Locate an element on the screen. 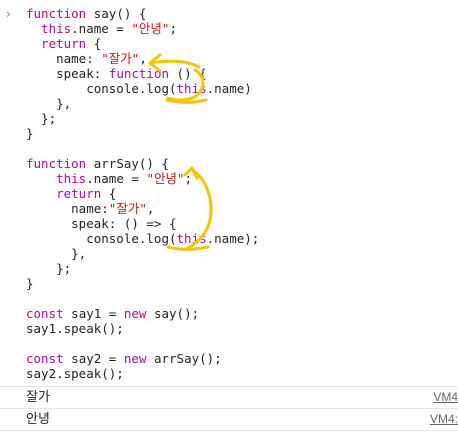 This screenshot has width=458, height=439. code-text: say(); is located at coordinates (173, 313).